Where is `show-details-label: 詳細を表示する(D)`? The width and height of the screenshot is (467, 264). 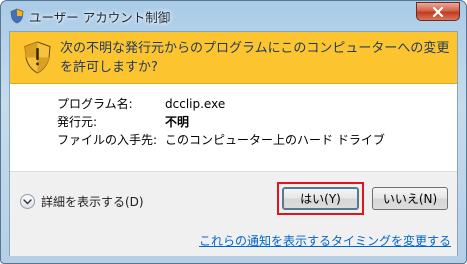
show-details-label: 詳細を表示する(D) is located at coordinates (92, 202).